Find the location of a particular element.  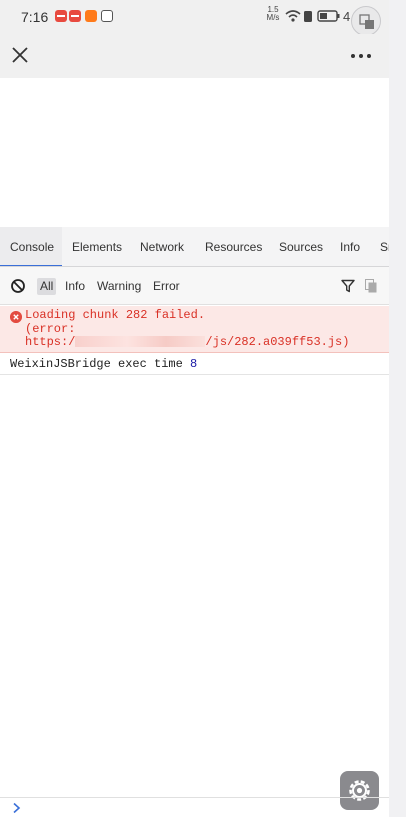

translate-icon is located at coordinates (366, 21).